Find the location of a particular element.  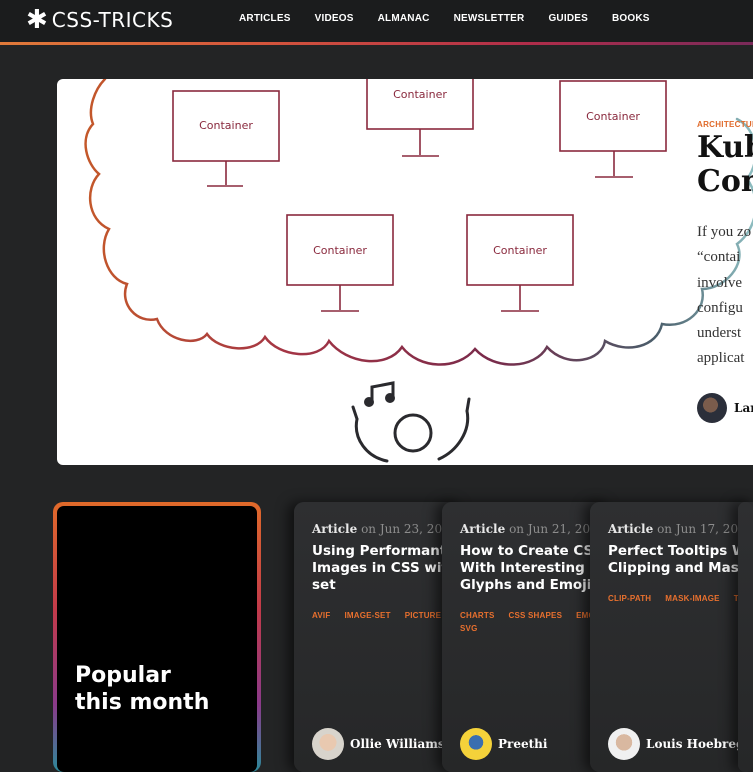

card-author-name: Ollie Williams is located at coordinates (397, 744).